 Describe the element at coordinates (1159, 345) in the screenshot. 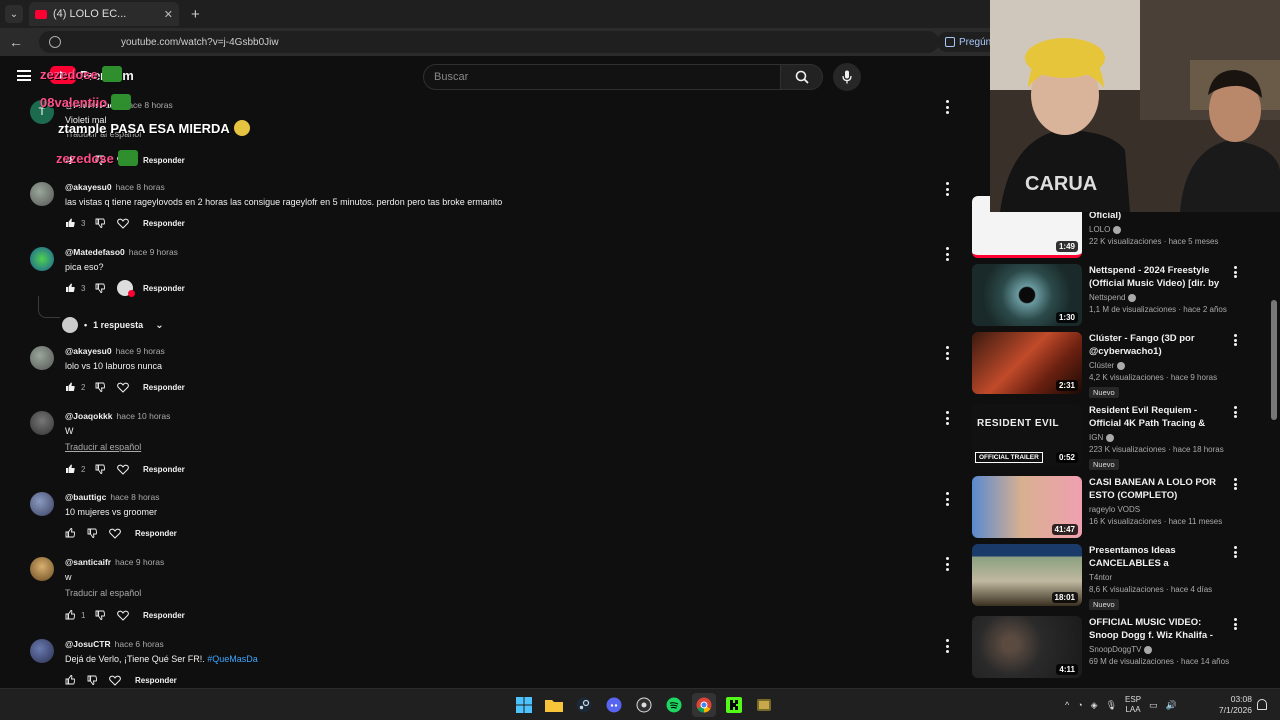

I see `video-title: Clúster - Fango (3D por @cyberwacho1)` at that location.